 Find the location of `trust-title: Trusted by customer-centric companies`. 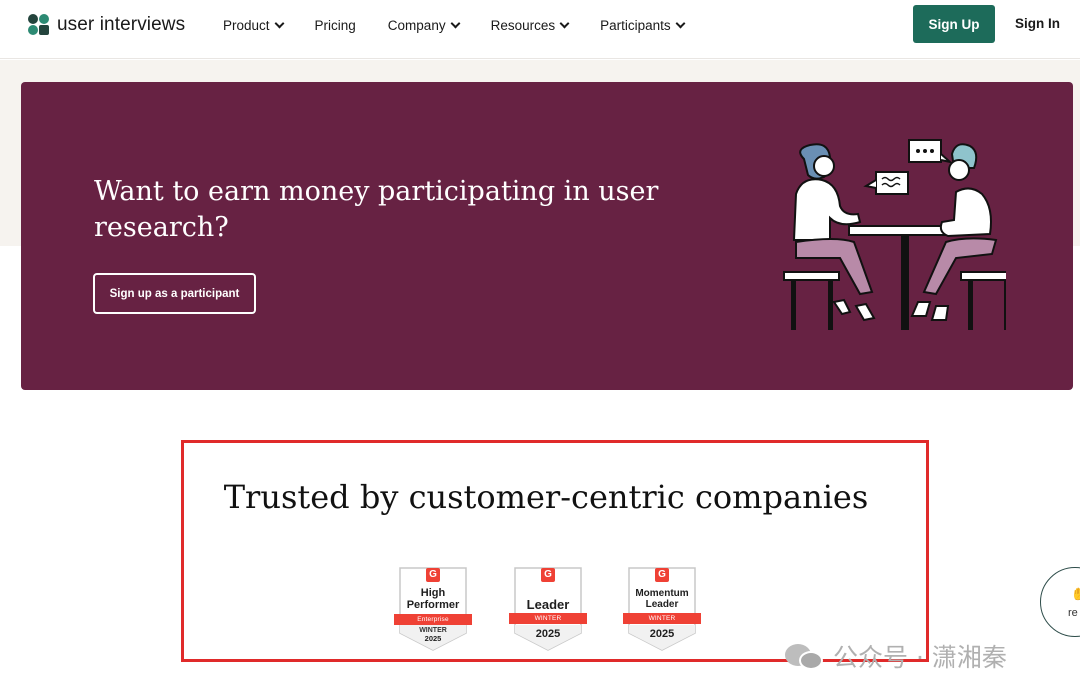

trust-title: Trusted by customer-centric companies is located at coordinates (546, 497).